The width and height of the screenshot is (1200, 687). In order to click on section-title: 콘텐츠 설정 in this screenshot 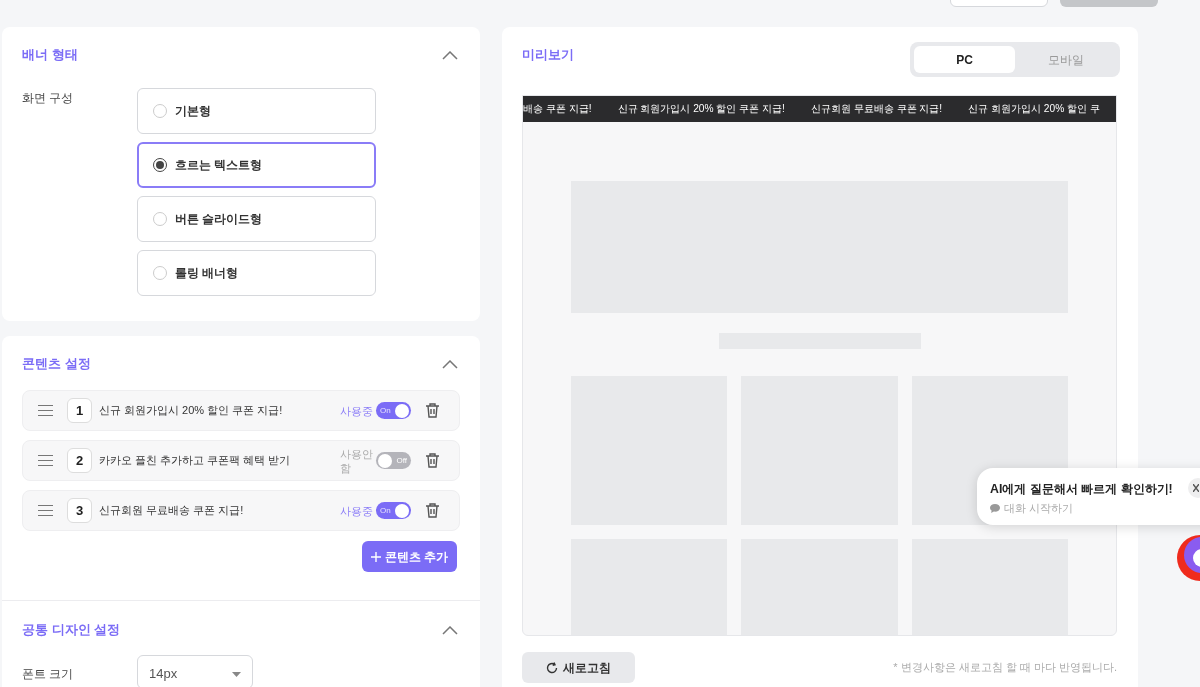, I will do `click(56, 364)`.